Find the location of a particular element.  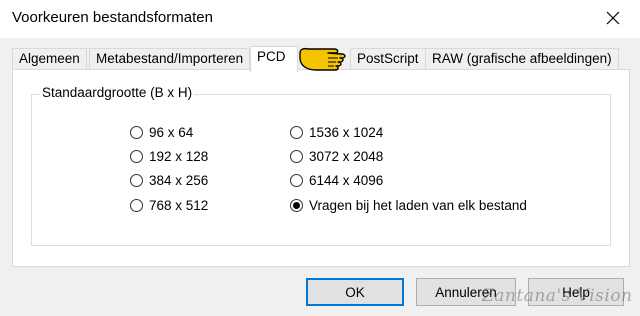

radio-label: Vragen bij het laden van elk bestand is located at coordinates (418, 205).